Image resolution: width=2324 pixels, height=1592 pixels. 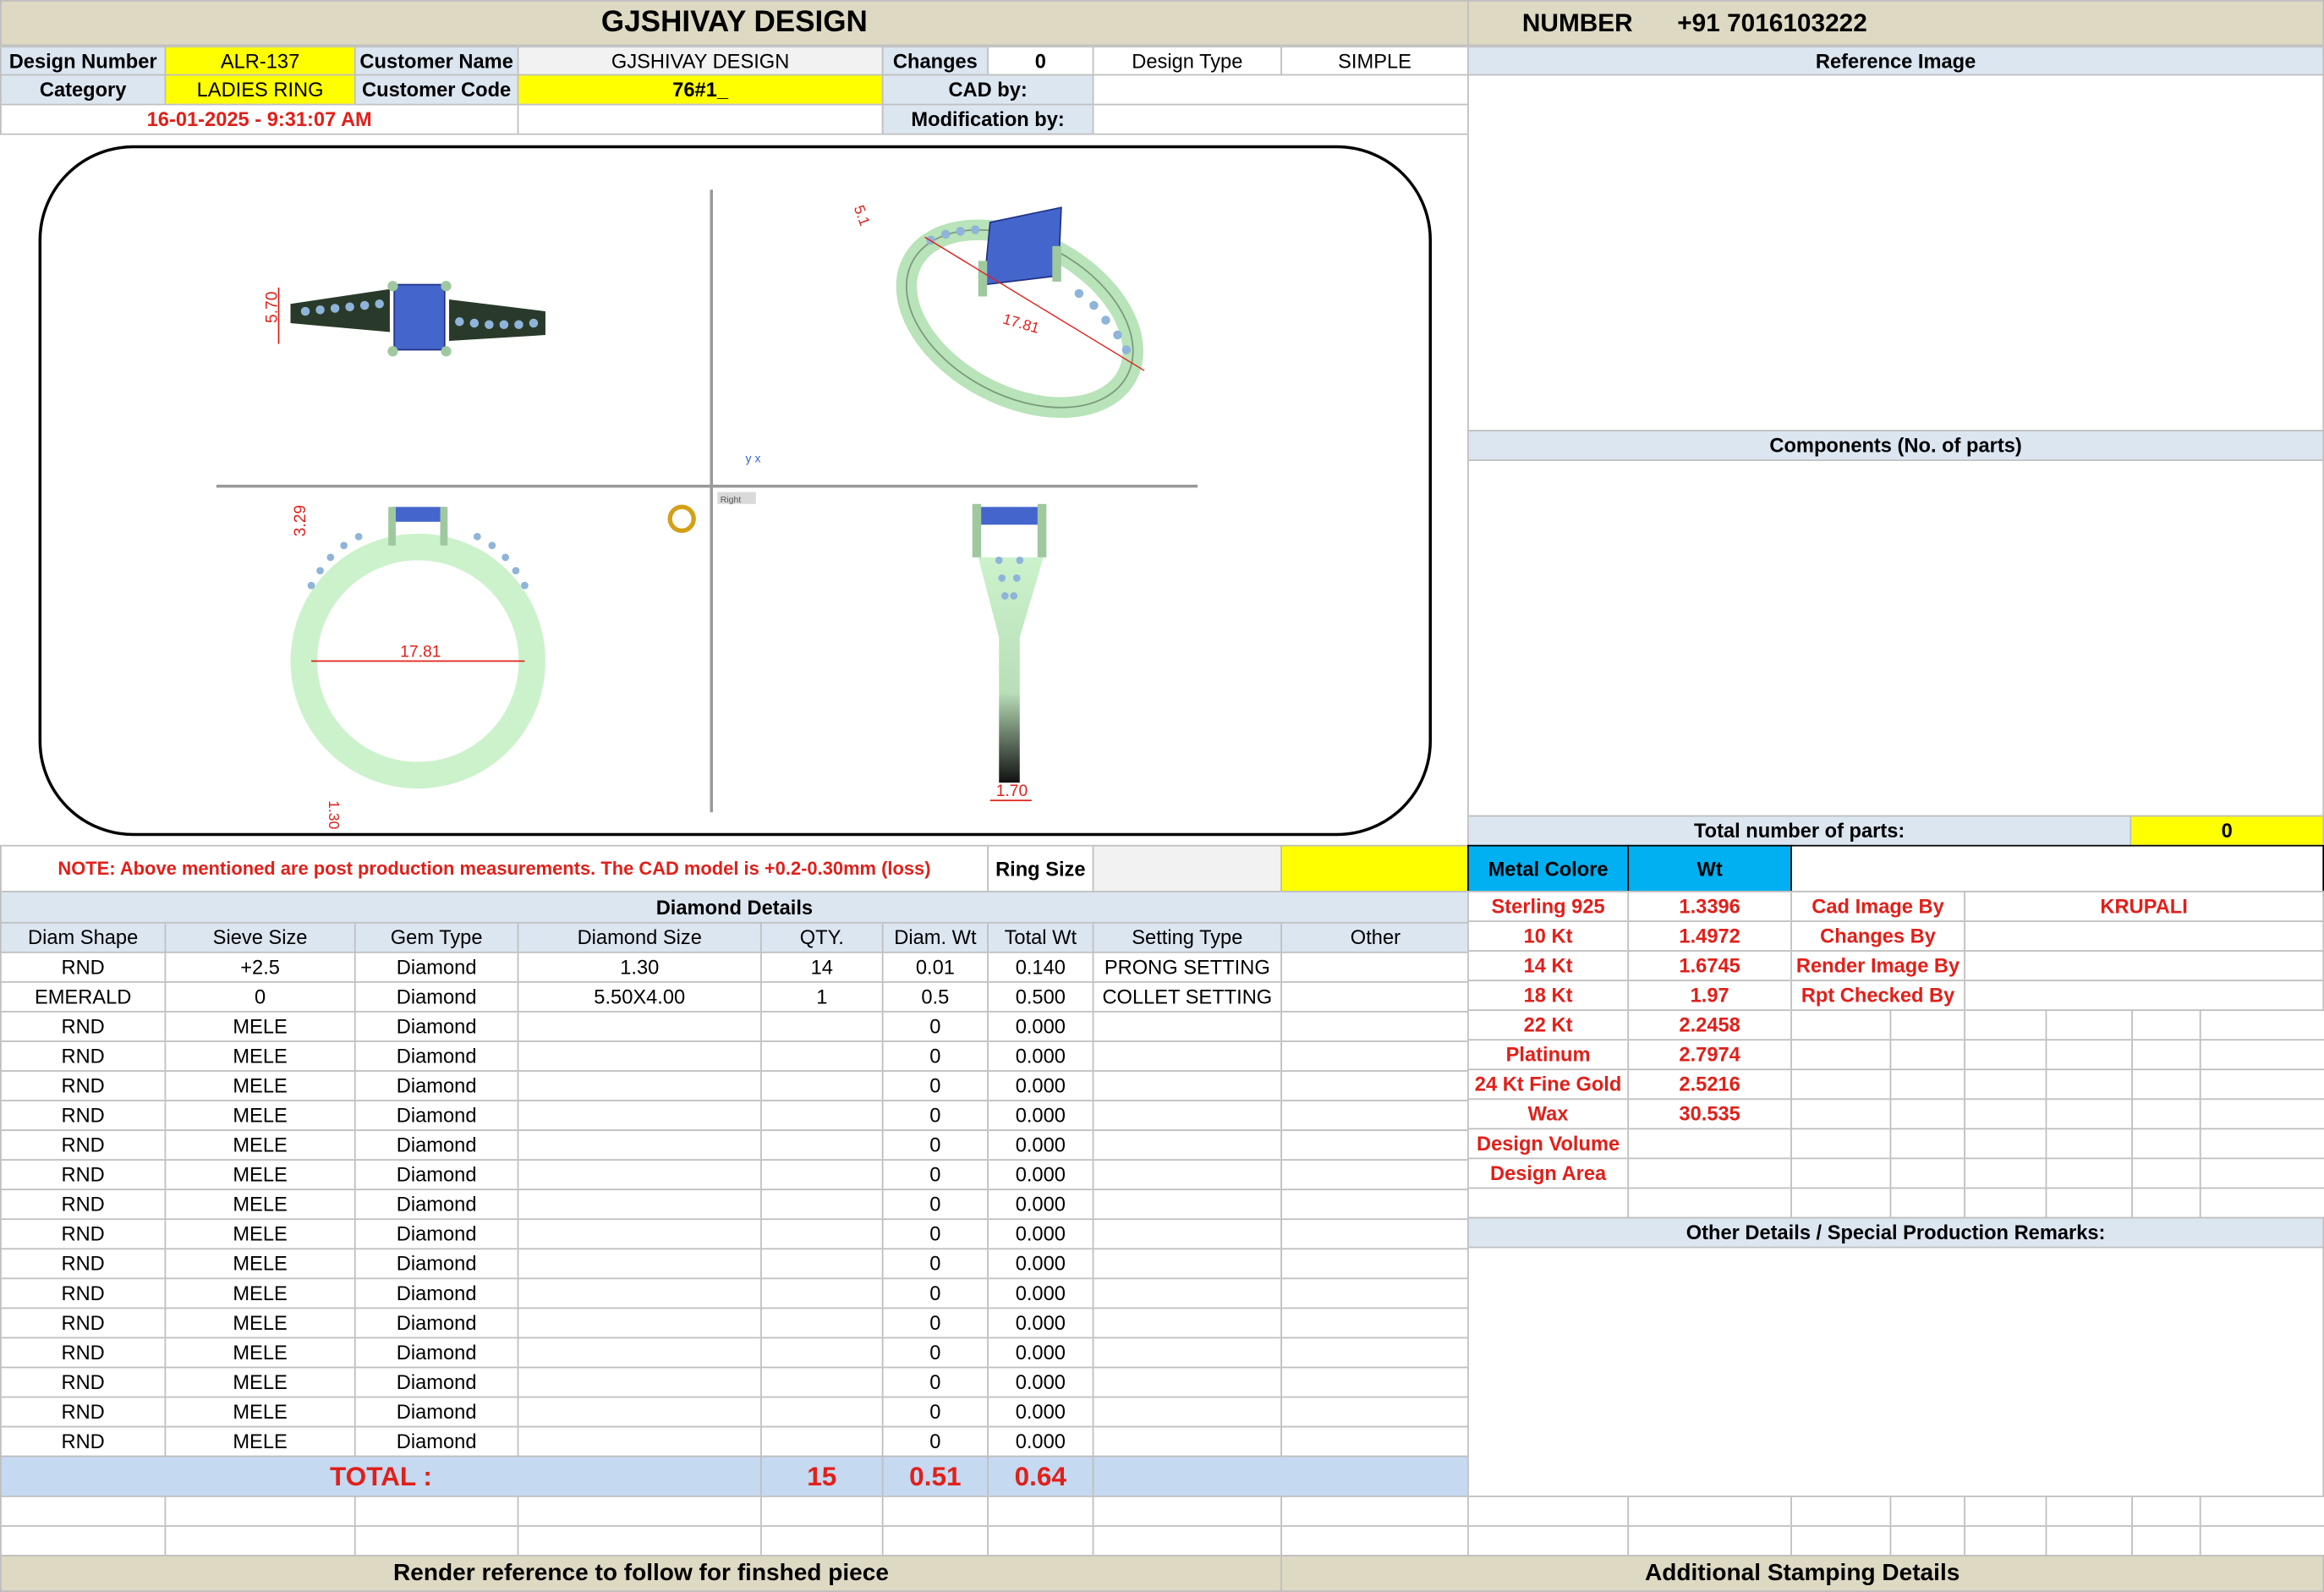 I want to click on stamping-footer: Additional Stamping Details, so click(x=1802, y=1573).